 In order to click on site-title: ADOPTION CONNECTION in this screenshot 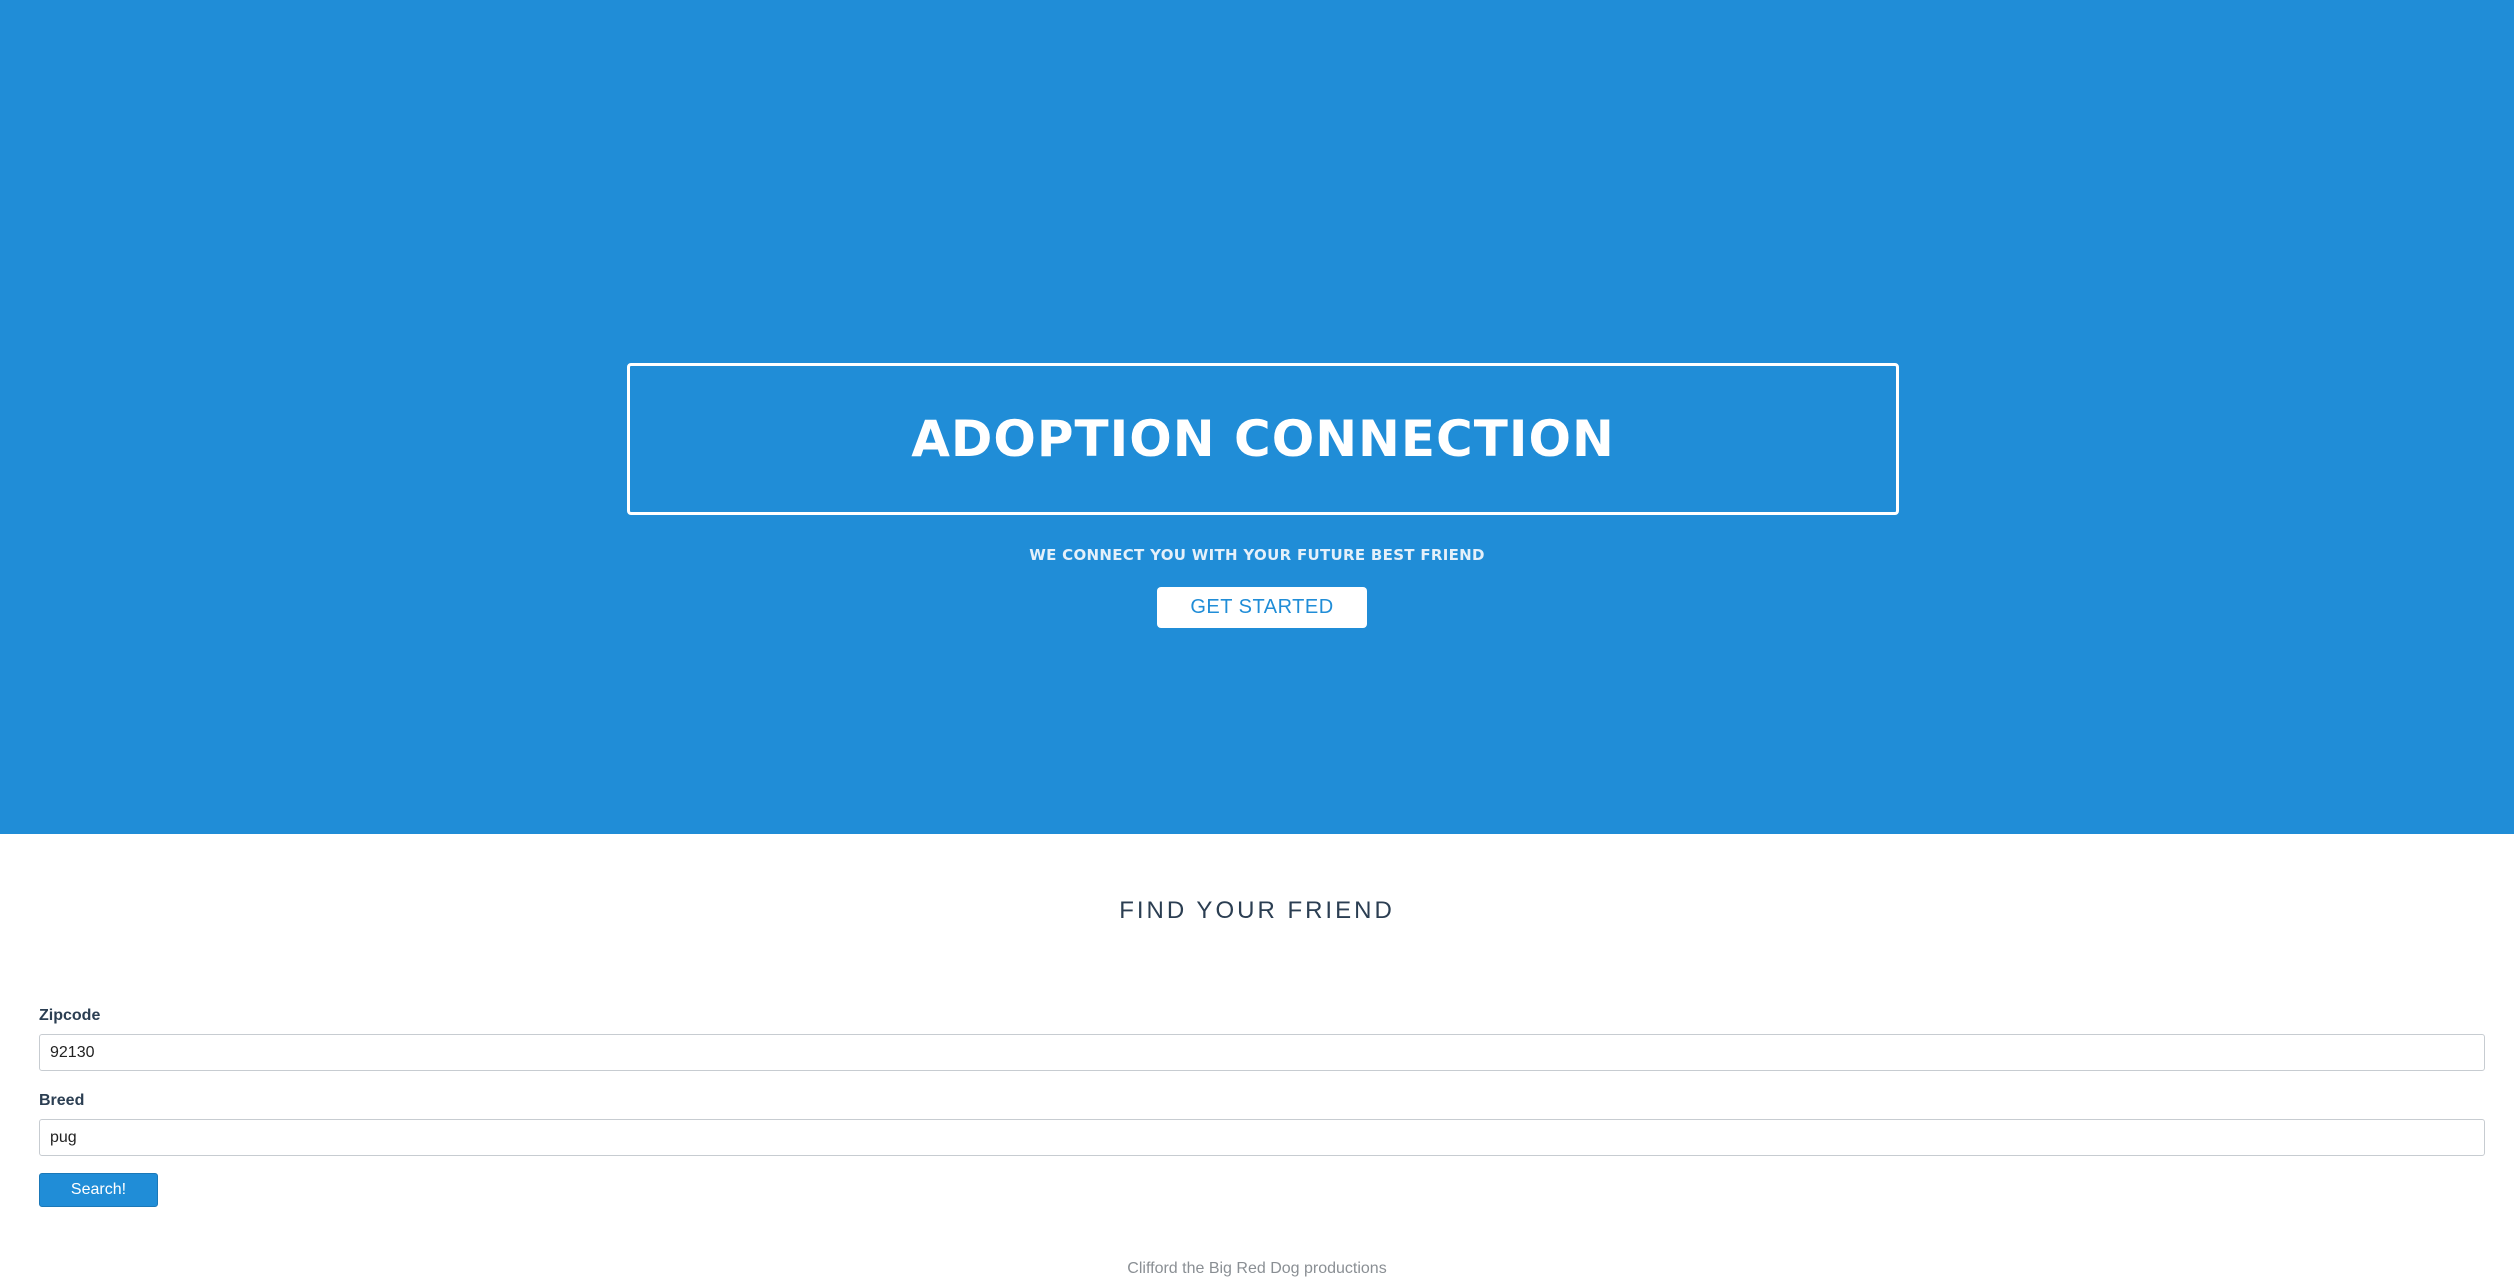, I will do `click(1263, 439)`.